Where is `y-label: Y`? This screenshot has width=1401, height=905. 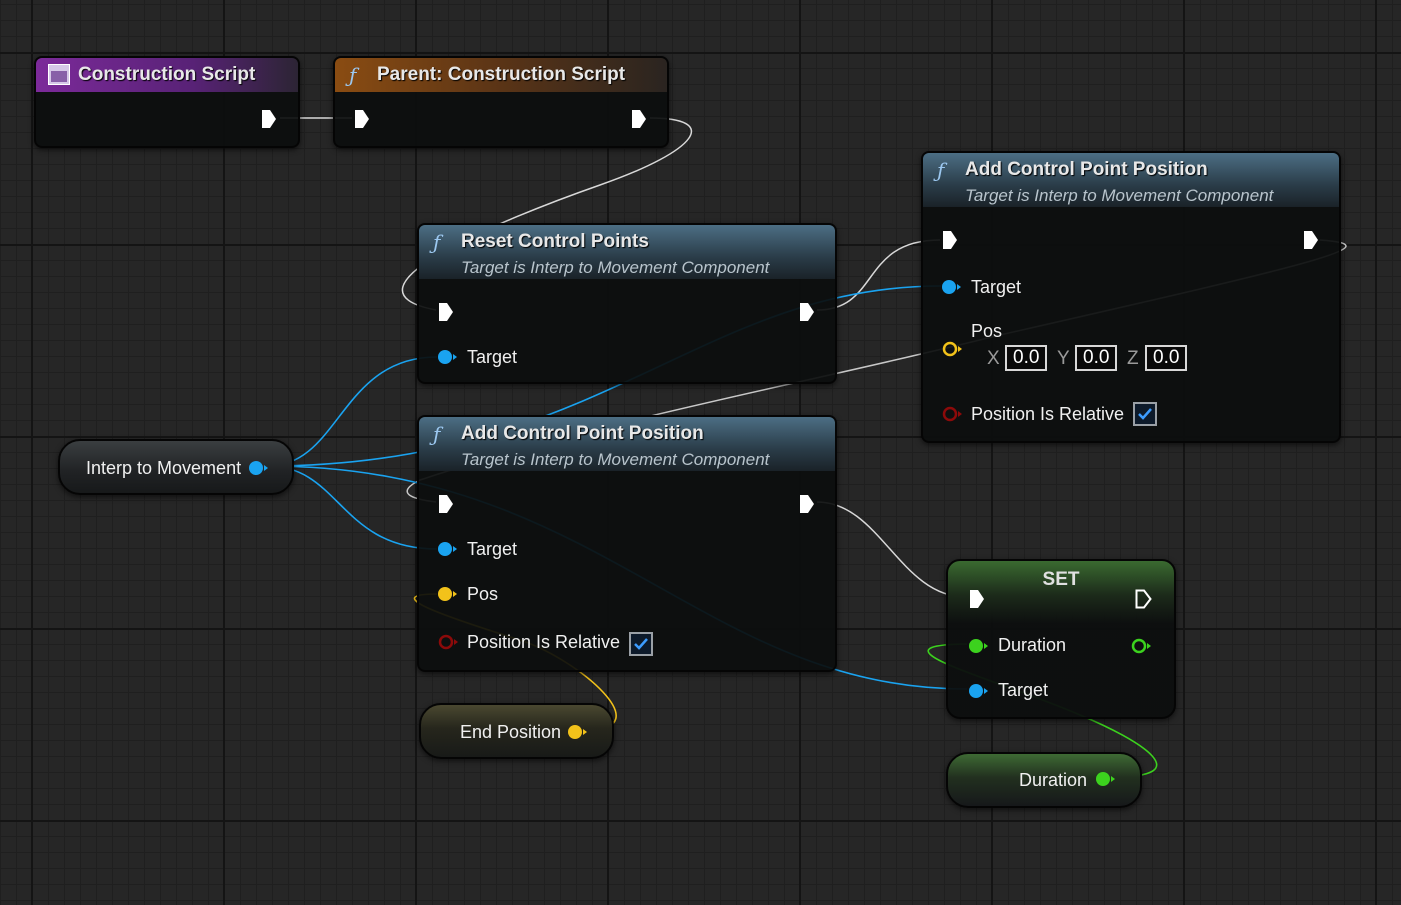 y-label: Y is located at coordinates (1063, 358).